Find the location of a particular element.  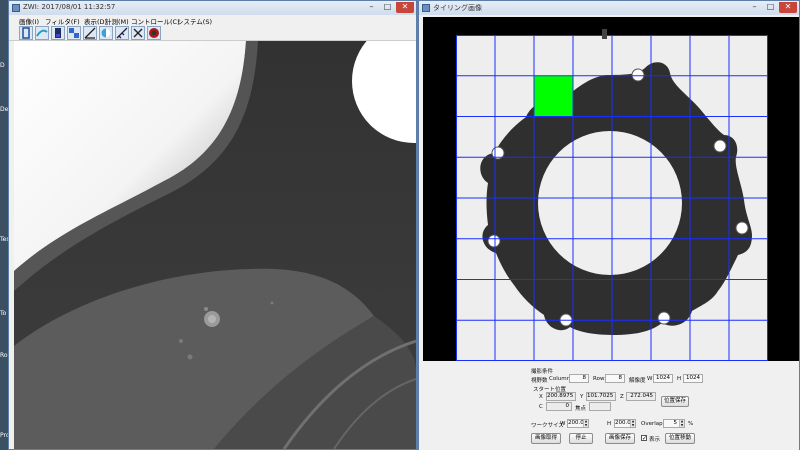

res-h-field: 1024 is located at coordinates (693, 378).